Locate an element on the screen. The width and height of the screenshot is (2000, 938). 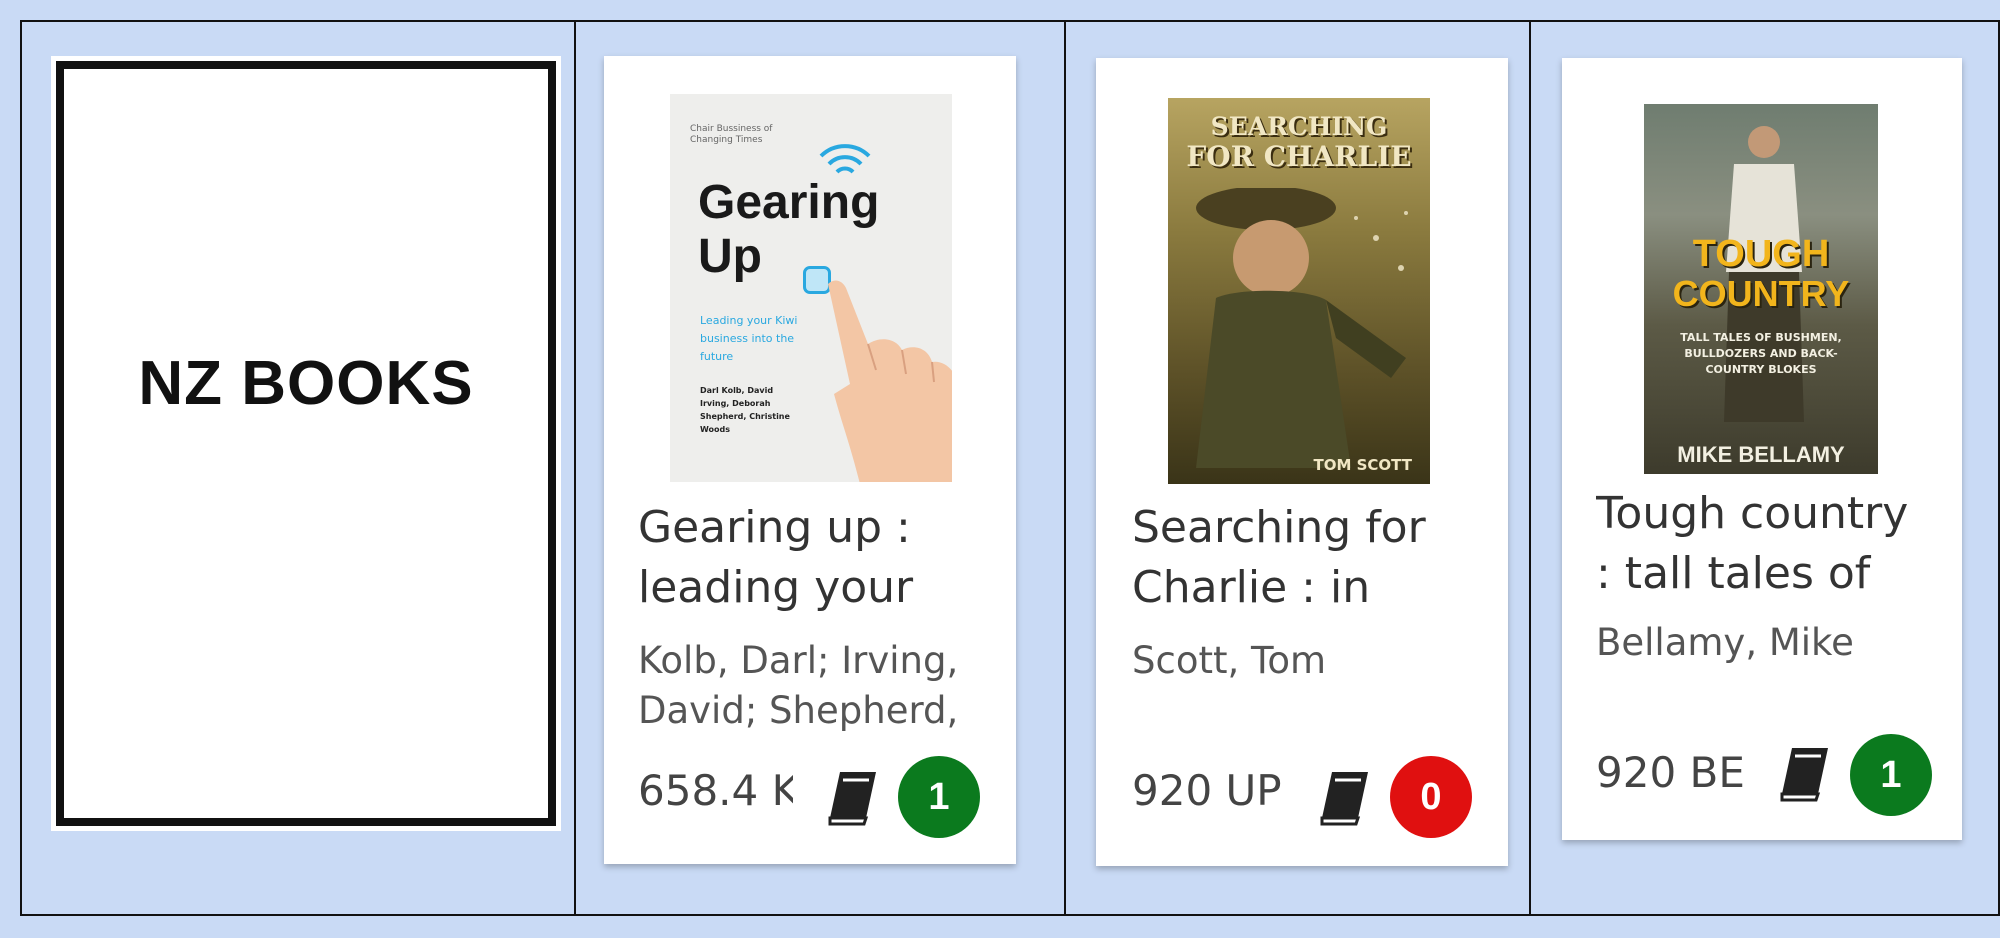
cover-title: Gearing Up is located at coordinates (789, 229).